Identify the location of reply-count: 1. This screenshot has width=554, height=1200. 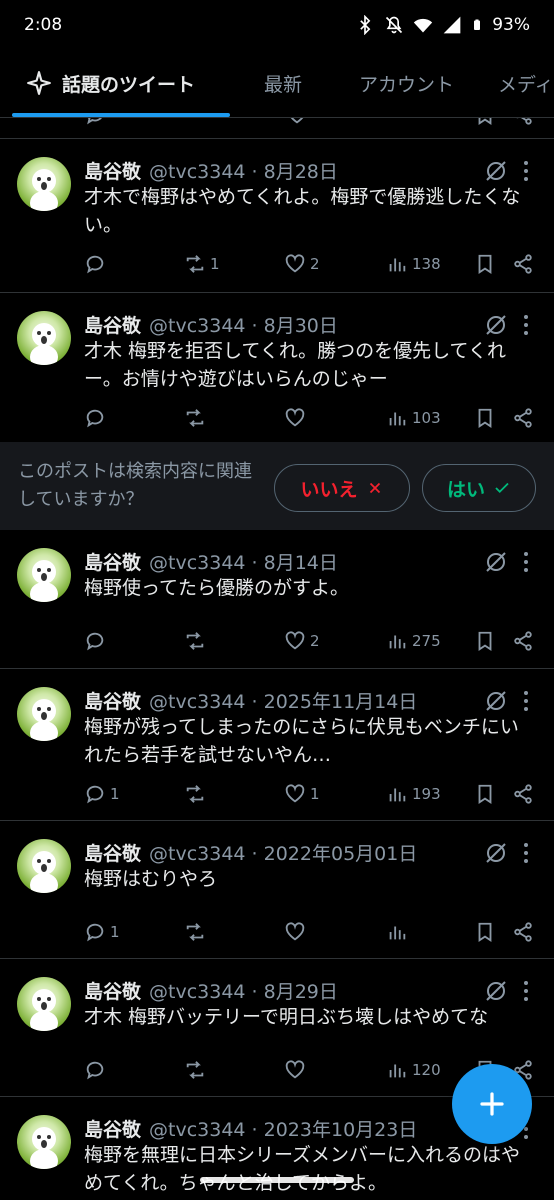
(115, 794).